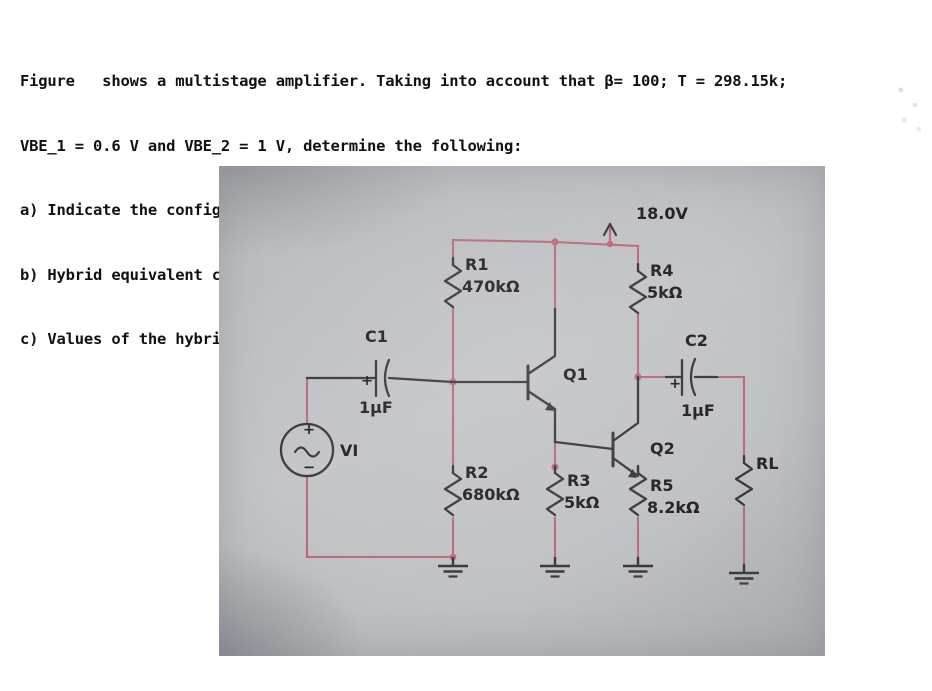  Describe the element at coordinates (638, 566) in the screenshot. I see `ground-r5` at that location.